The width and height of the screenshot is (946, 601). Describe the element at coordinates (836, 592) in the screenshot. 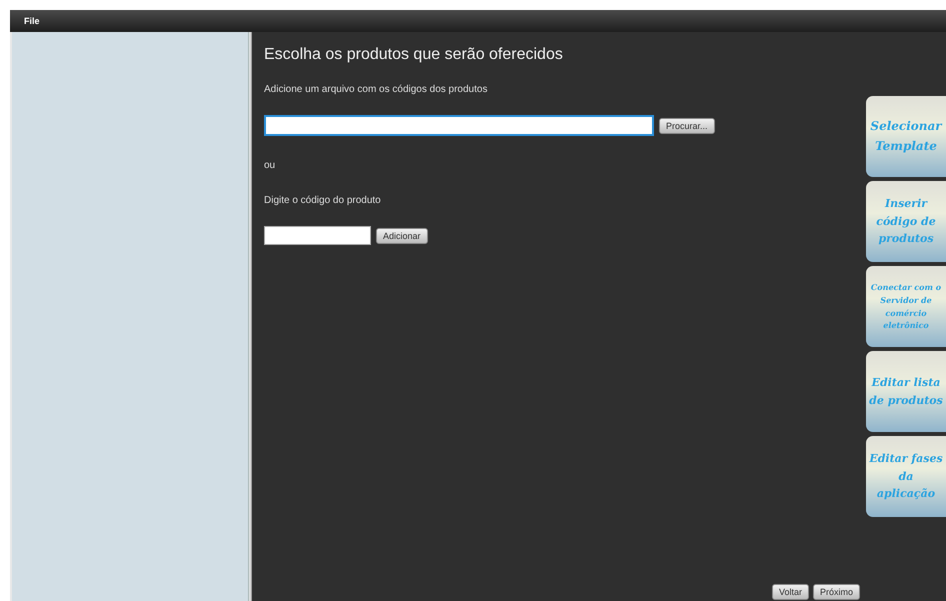

I see `nav-button: Próximo` at that location.